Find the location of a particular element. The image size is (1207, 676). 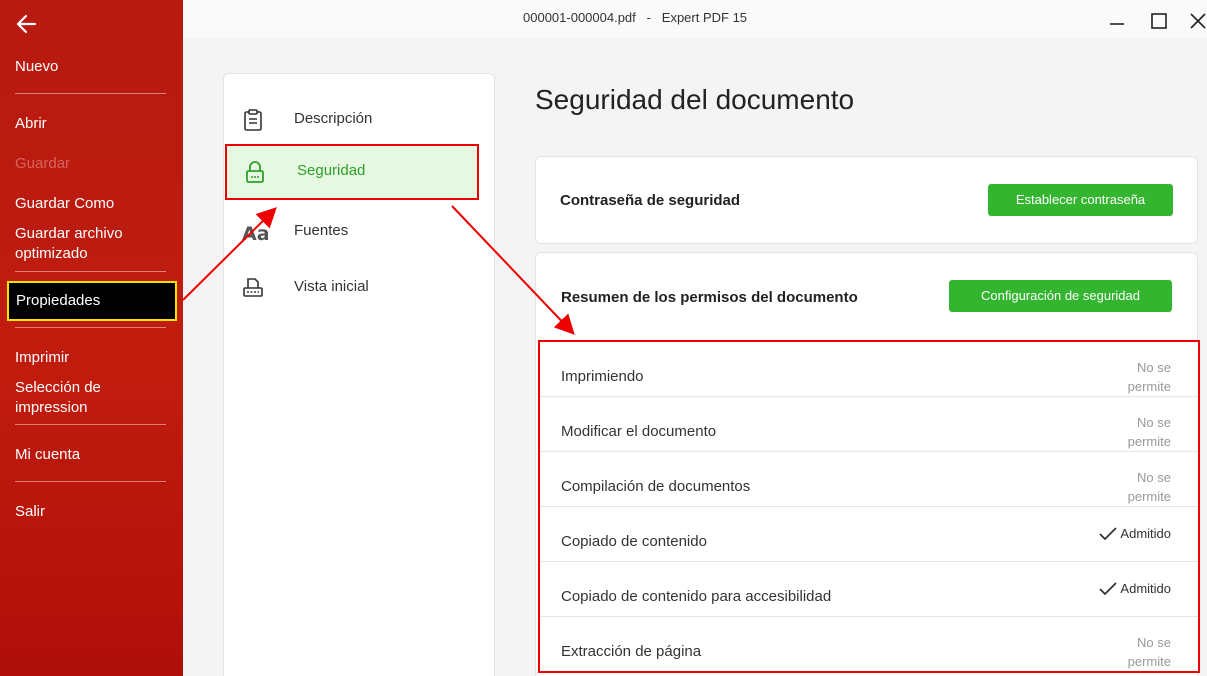

panel-item-fuentes: Aa Fuentes is located at coordinates (359, 232).